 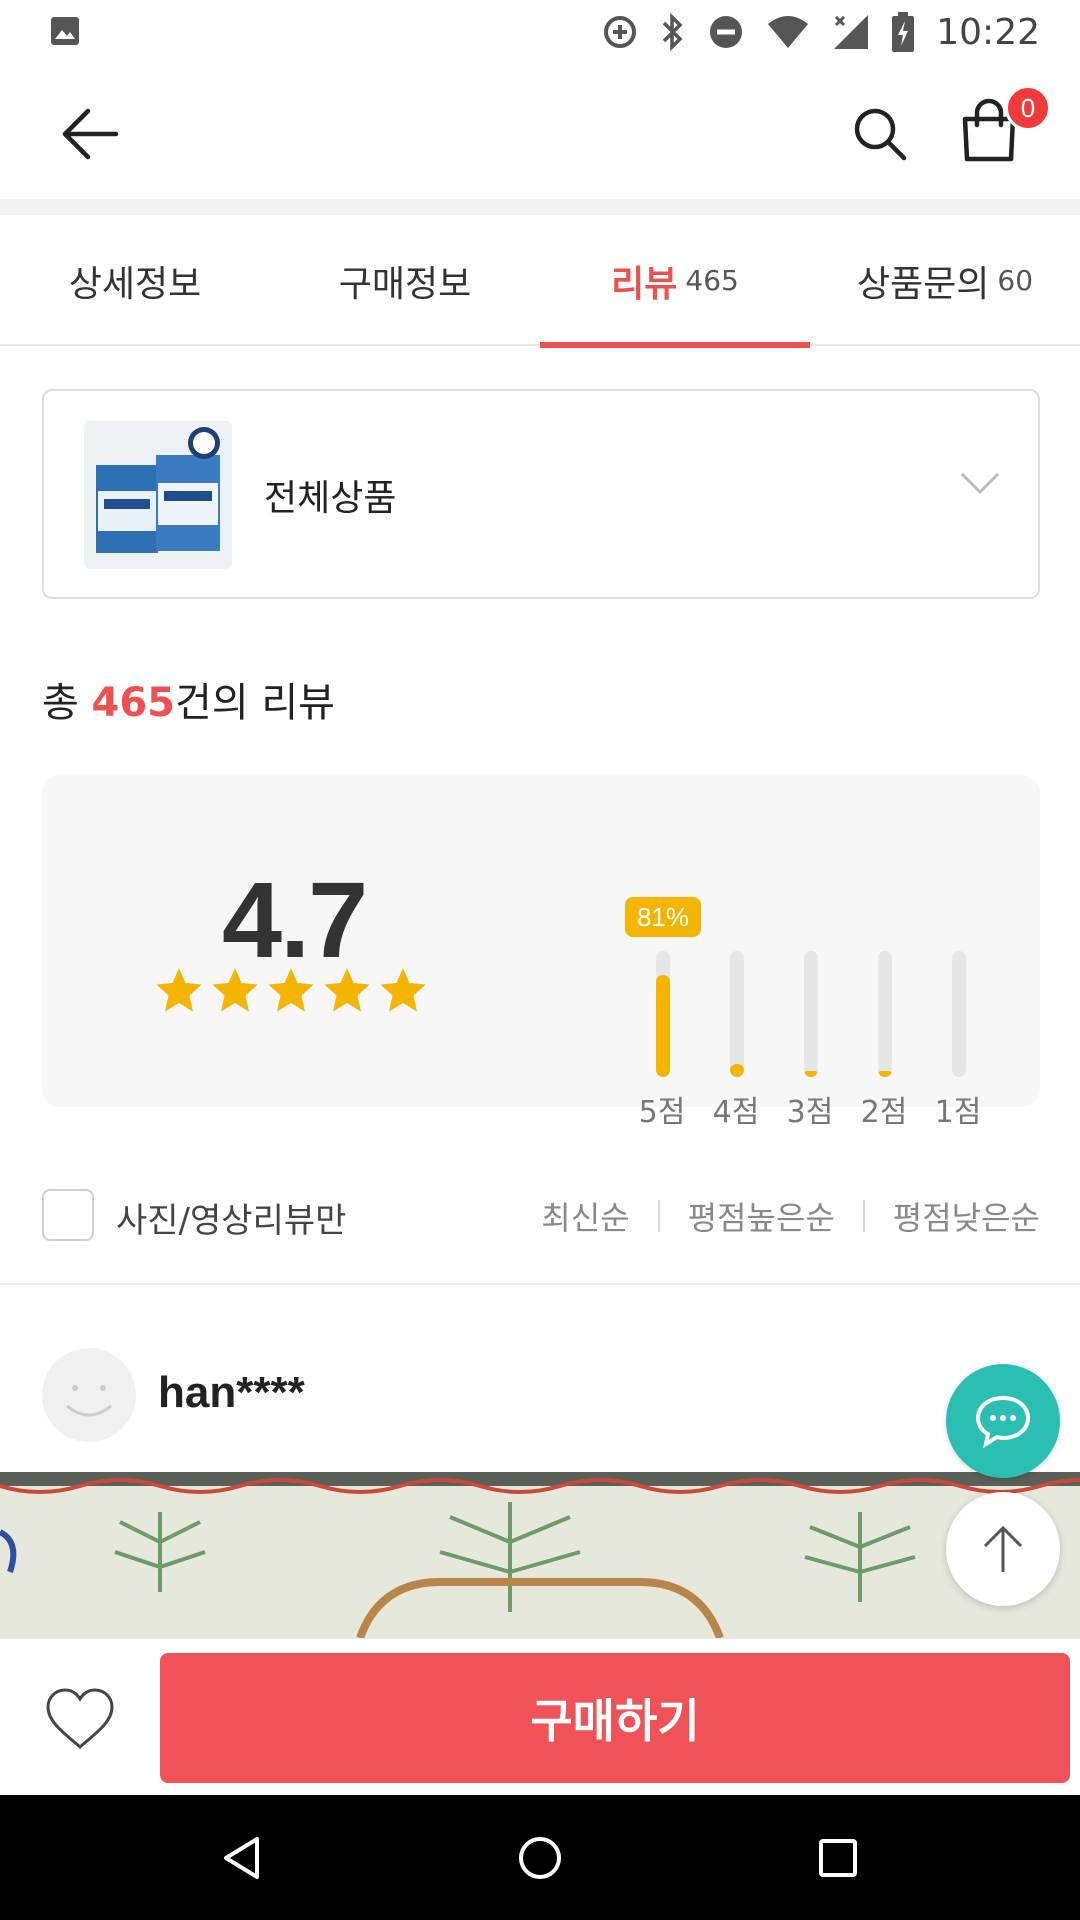 What do you see at coordinates (1015, 280) in the screenshot?
I see `tab-count: 60` at bounding box center [1015, 280].